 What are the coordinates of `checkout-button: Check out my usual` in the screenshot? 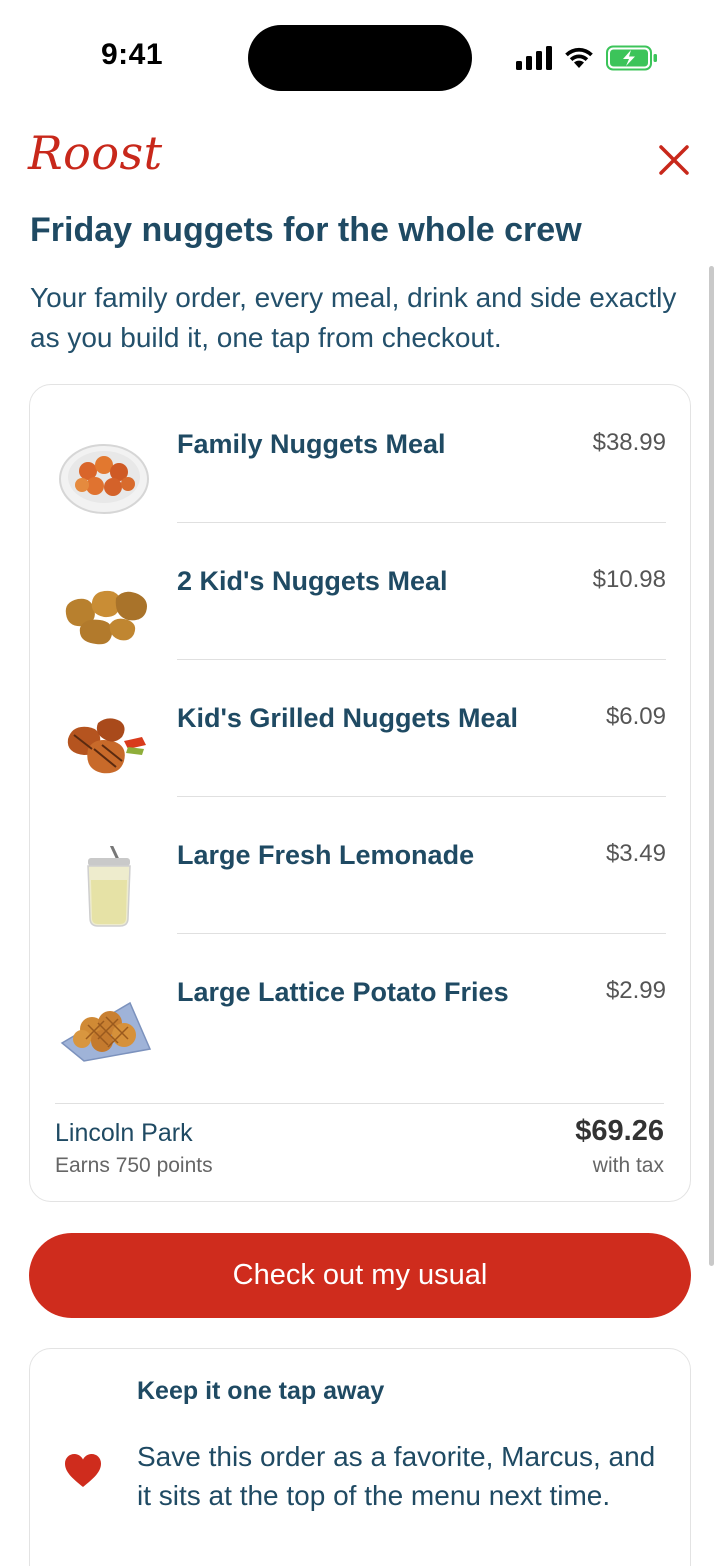 It's located at (360, 1275).